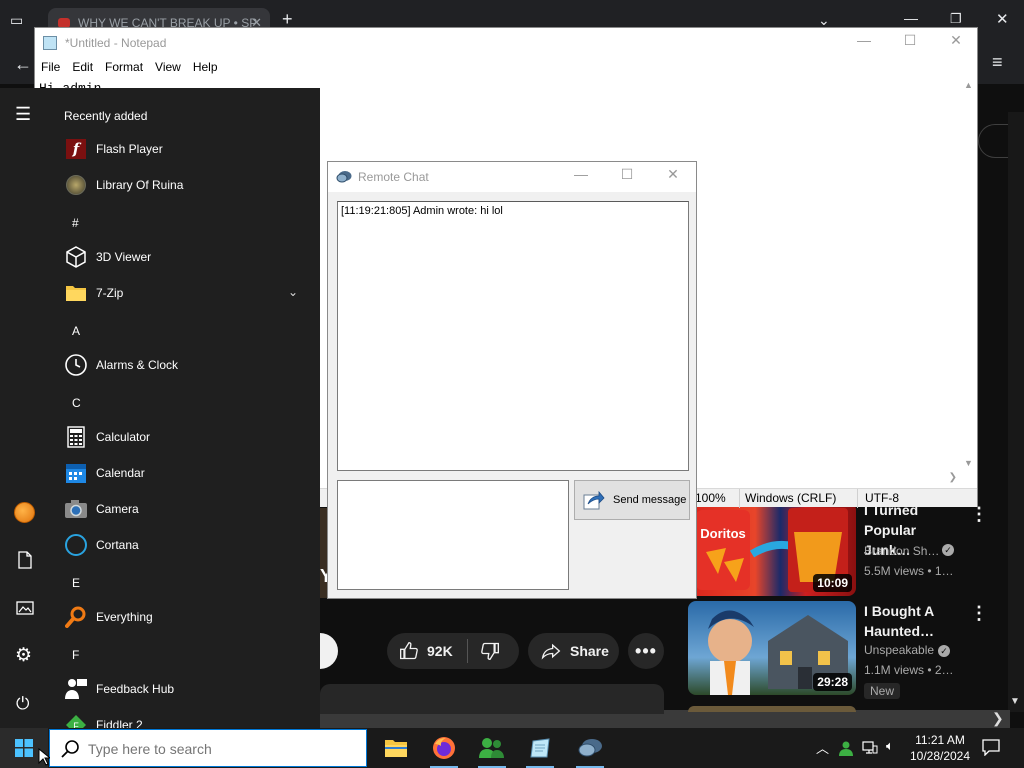  What do you see at coordinates (184, 717) in the screenshot?
I see `start-item-fiddler-2: F Fiddler 2` at bounding box center [184, 717].